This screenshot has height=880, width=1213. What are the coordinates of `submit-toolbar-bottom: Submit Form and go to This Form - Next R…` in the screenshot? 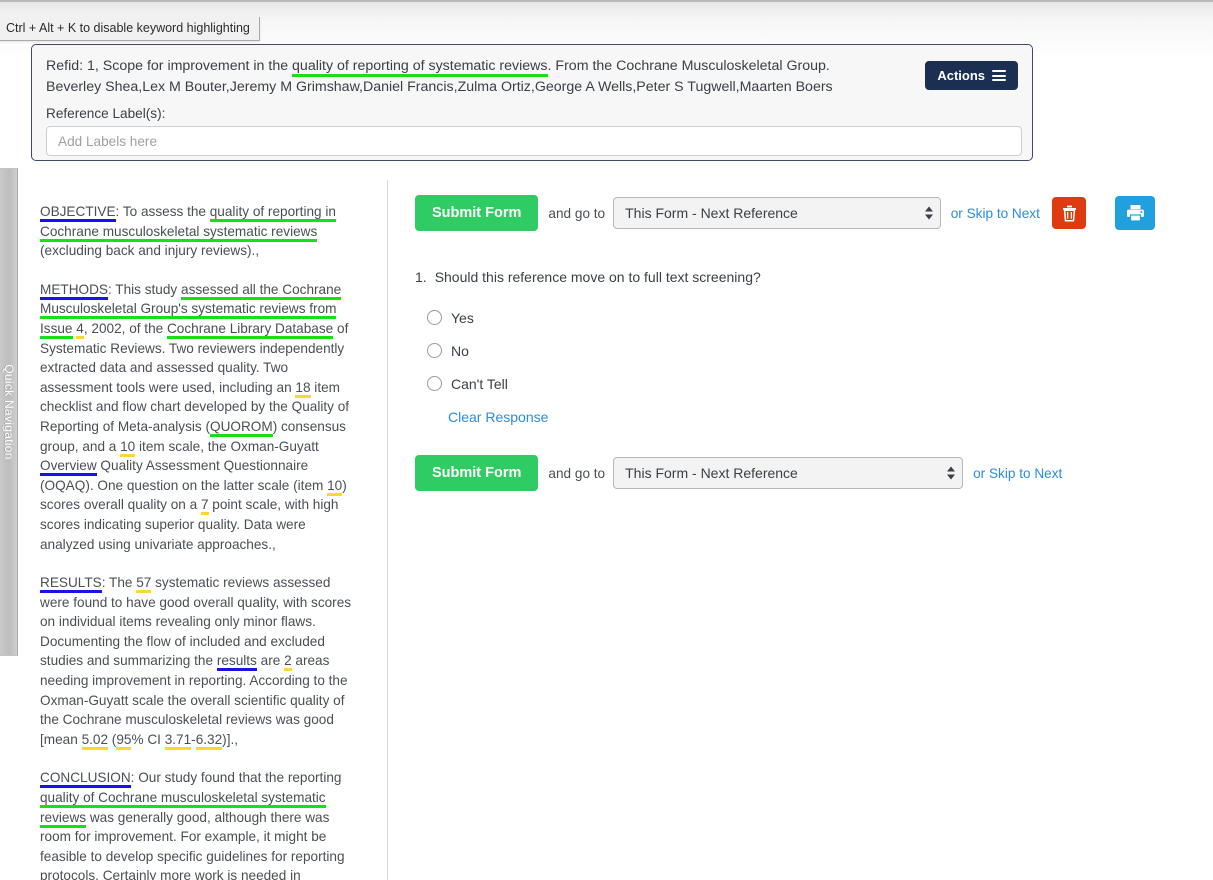 It's located at (785, 473).